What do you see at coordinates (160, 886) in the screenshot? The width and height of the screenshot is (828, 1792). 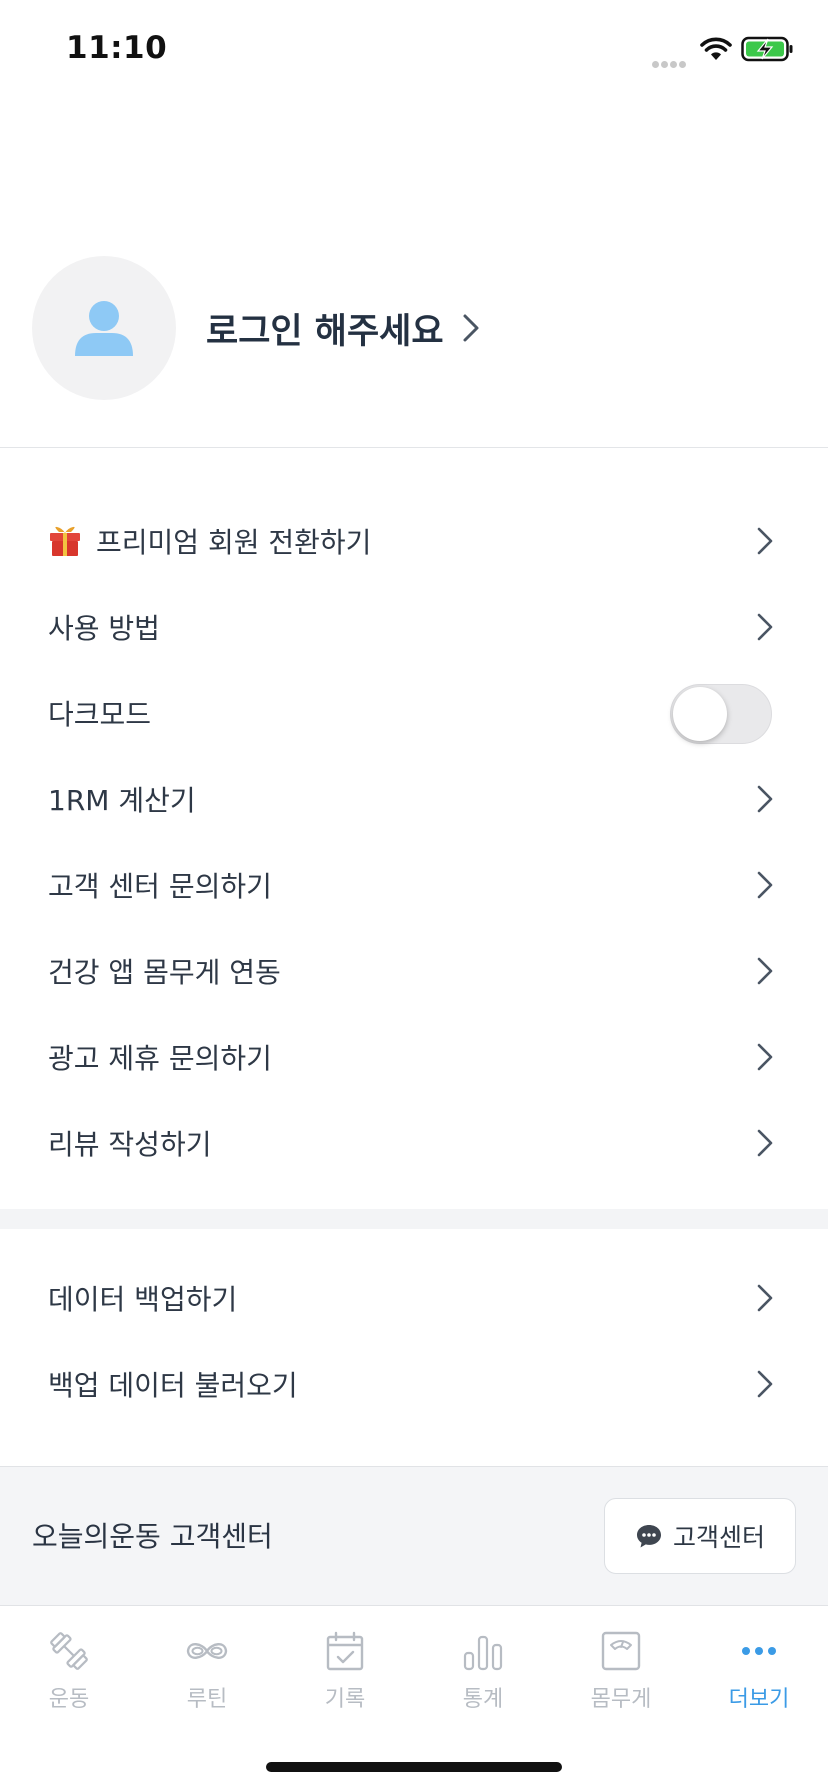 I see `menu-label: 고객 센터 문의하기` at bounding box center [160, 886].